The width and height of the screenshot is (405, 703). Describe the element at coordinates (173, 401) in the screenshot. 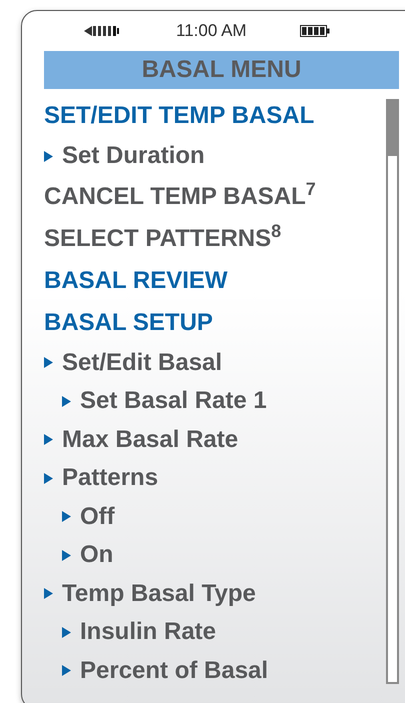

I see `menu-item: Set Basal Rate 1` at that location.